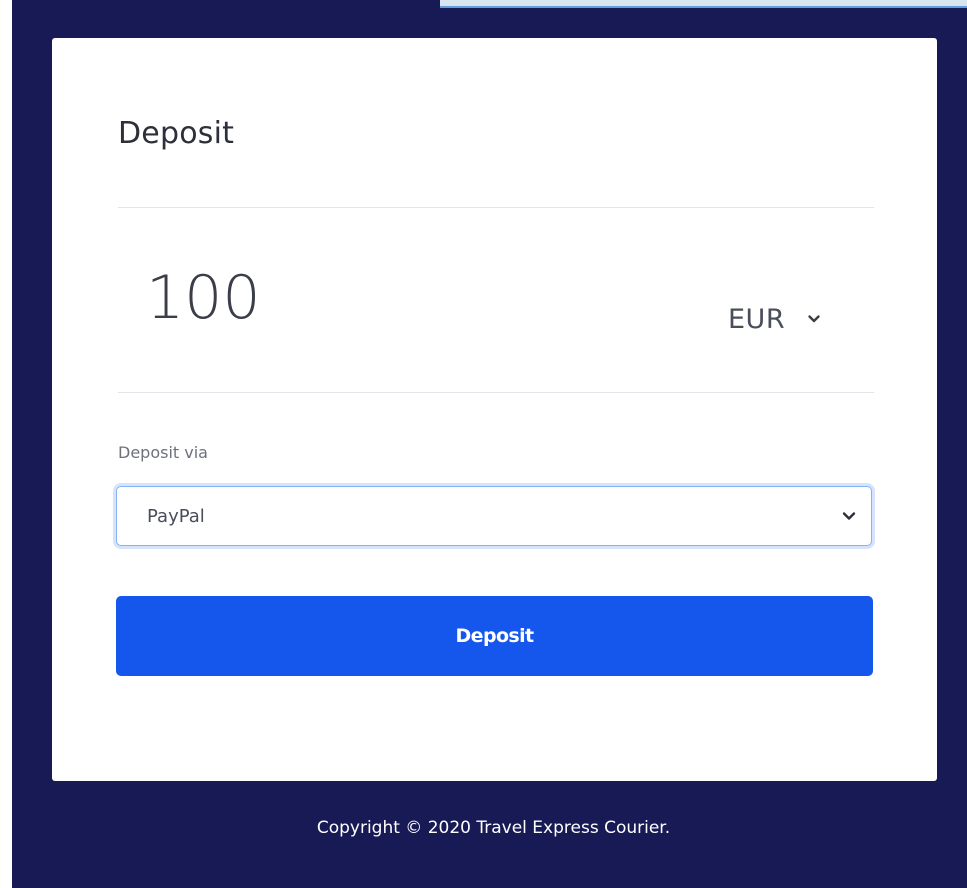 This screenshot has width=967, height=888. Describe the element at coordinates (496, 207) in the screenshot. I see `header-divider` at that location.